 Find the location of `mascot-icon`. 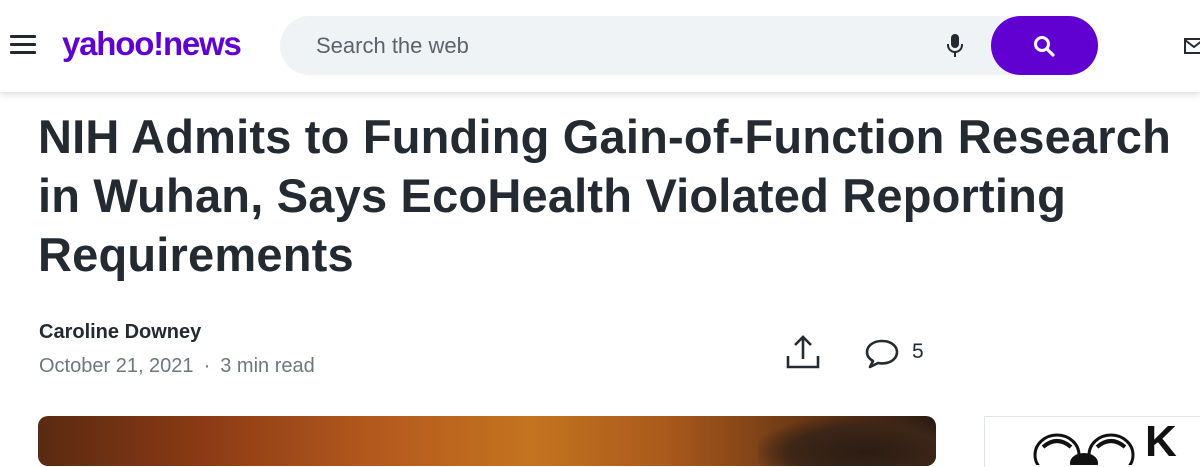

mascot-icon is located at coordinates (1084, 449).